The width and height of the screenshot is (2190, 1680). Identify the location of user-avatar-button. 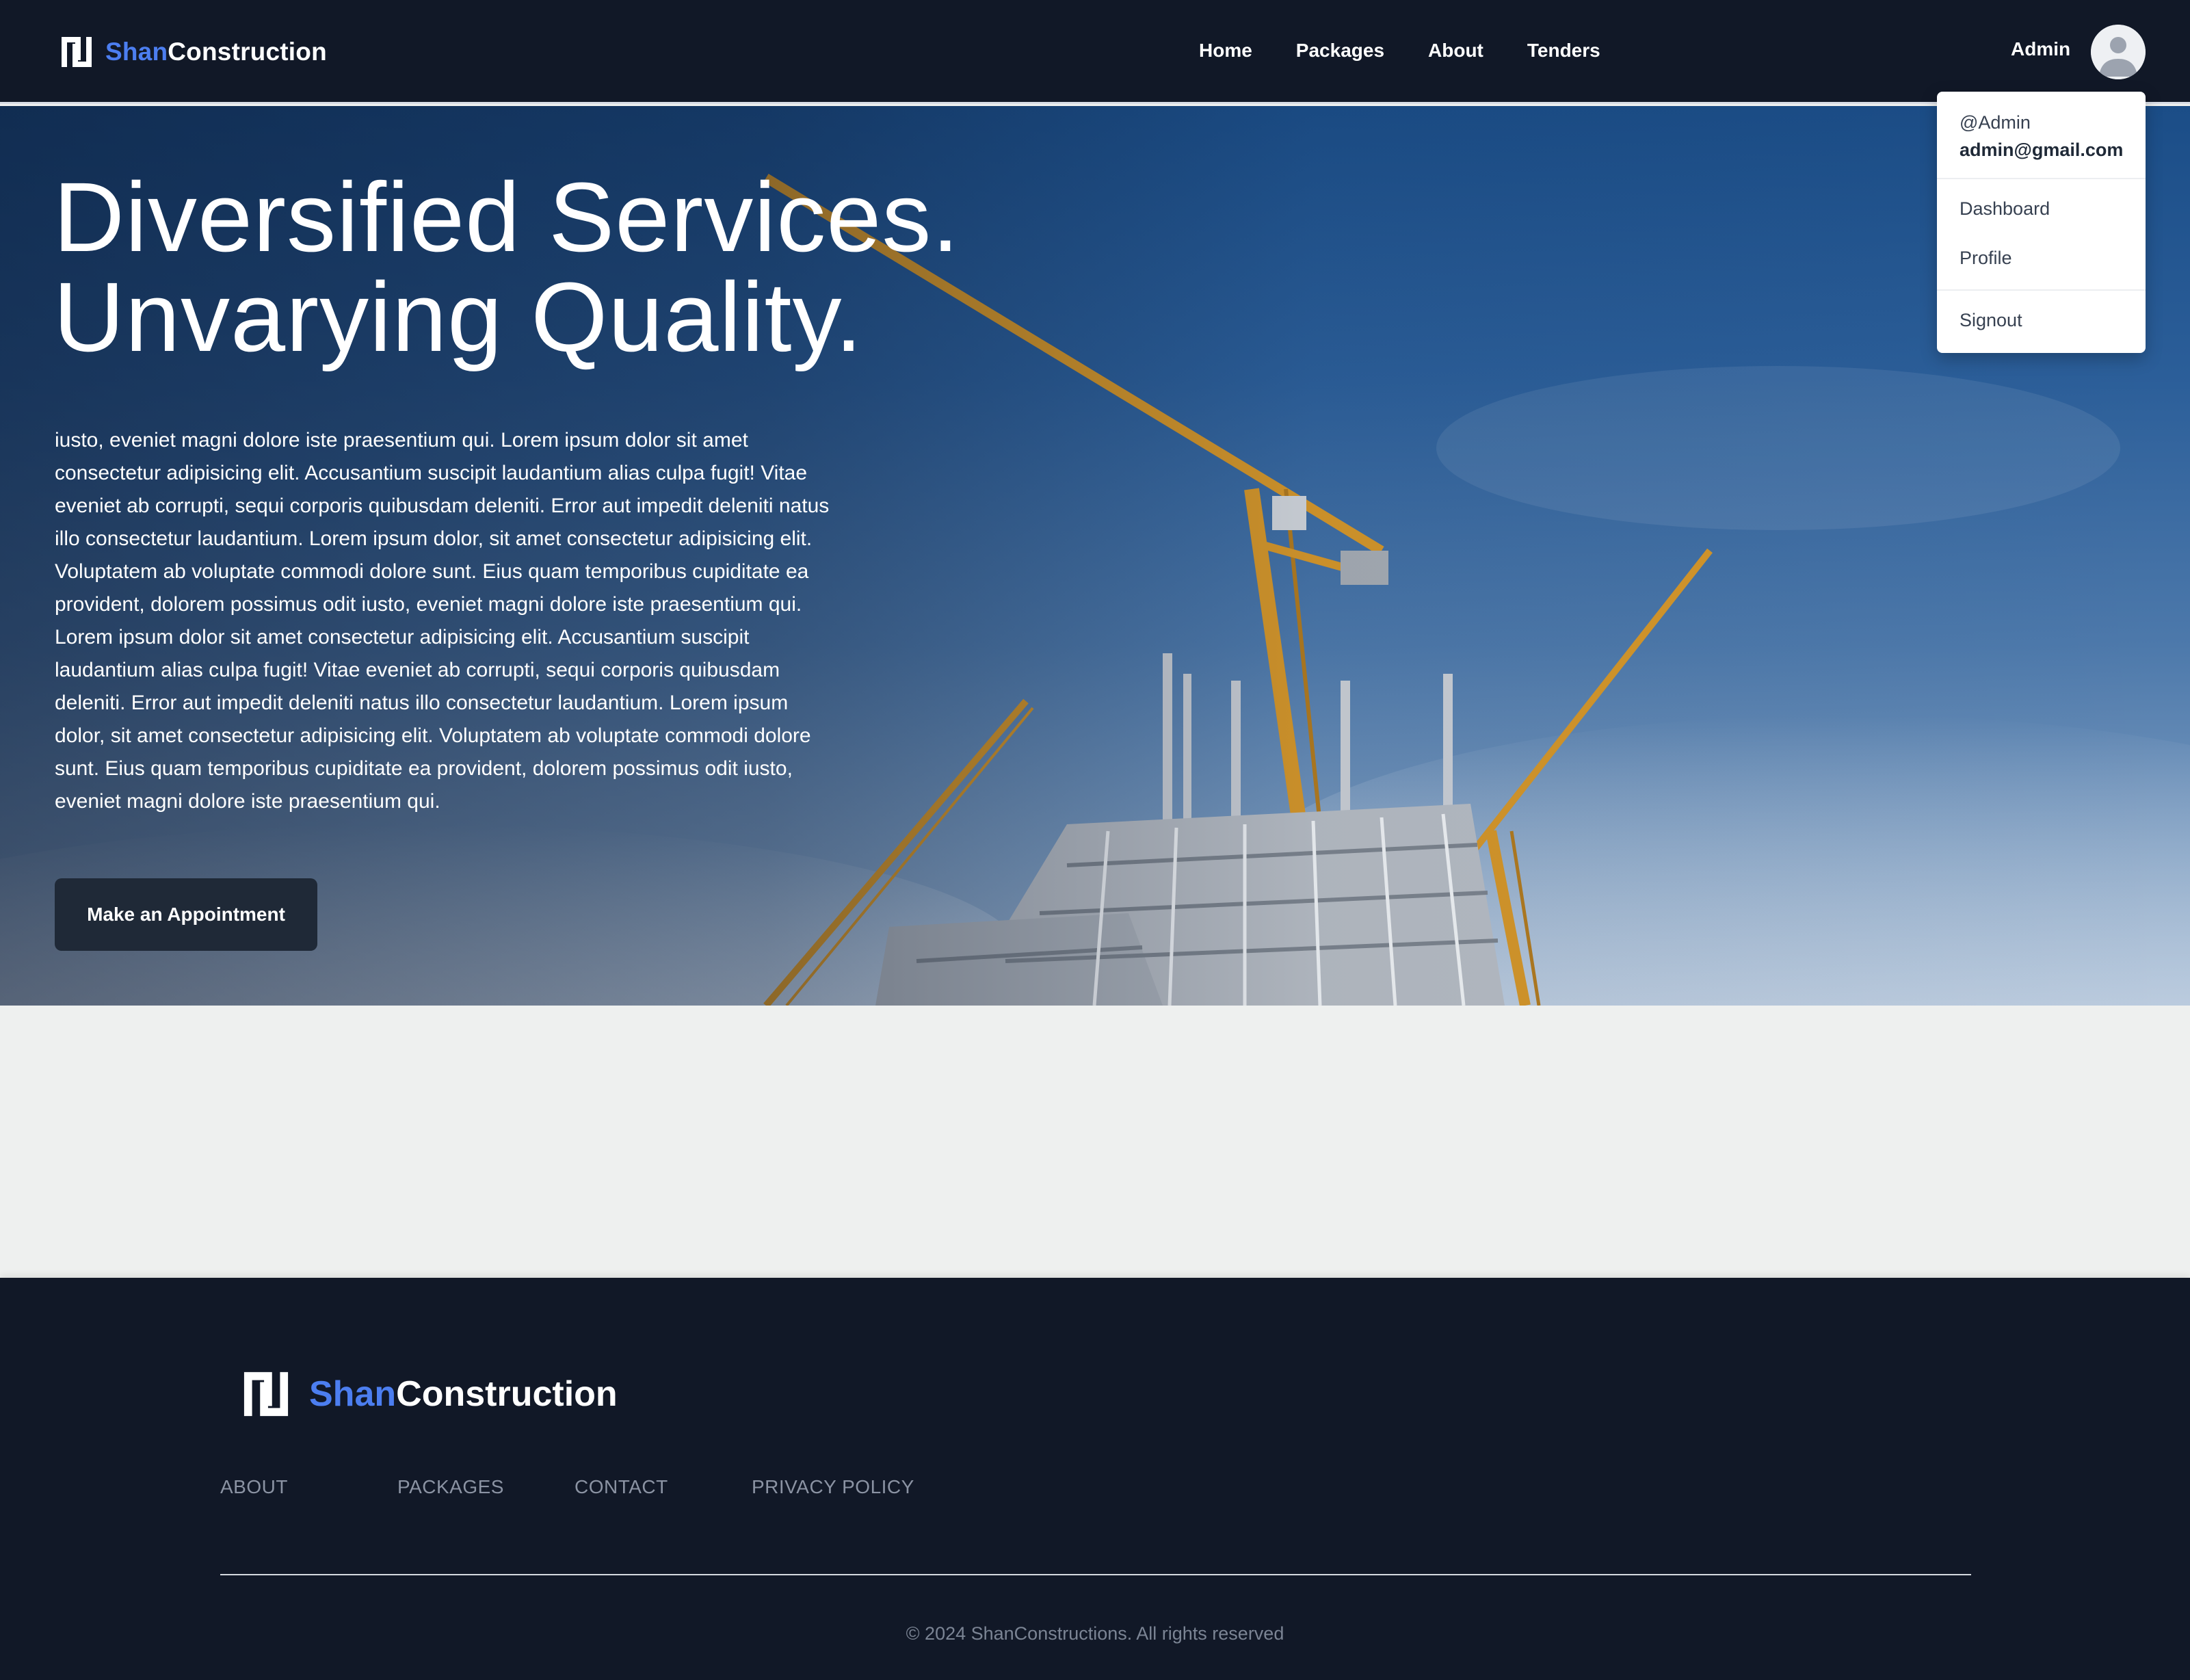
(2118, 52).